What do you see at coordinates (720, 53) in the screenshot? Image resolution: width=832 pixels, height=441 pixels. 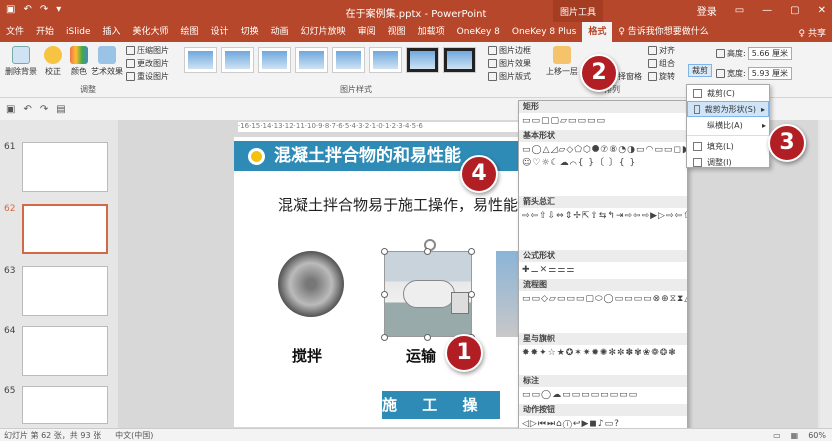 I see `height-icon` at bounding box center [720, 53].